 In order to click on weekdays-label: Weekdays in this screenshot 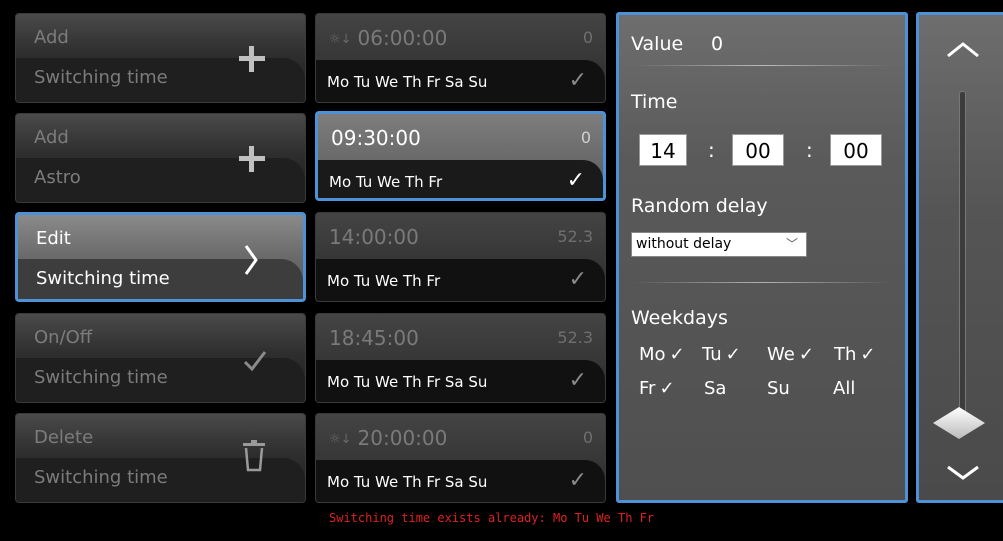, I will do `click(679, 318)`.